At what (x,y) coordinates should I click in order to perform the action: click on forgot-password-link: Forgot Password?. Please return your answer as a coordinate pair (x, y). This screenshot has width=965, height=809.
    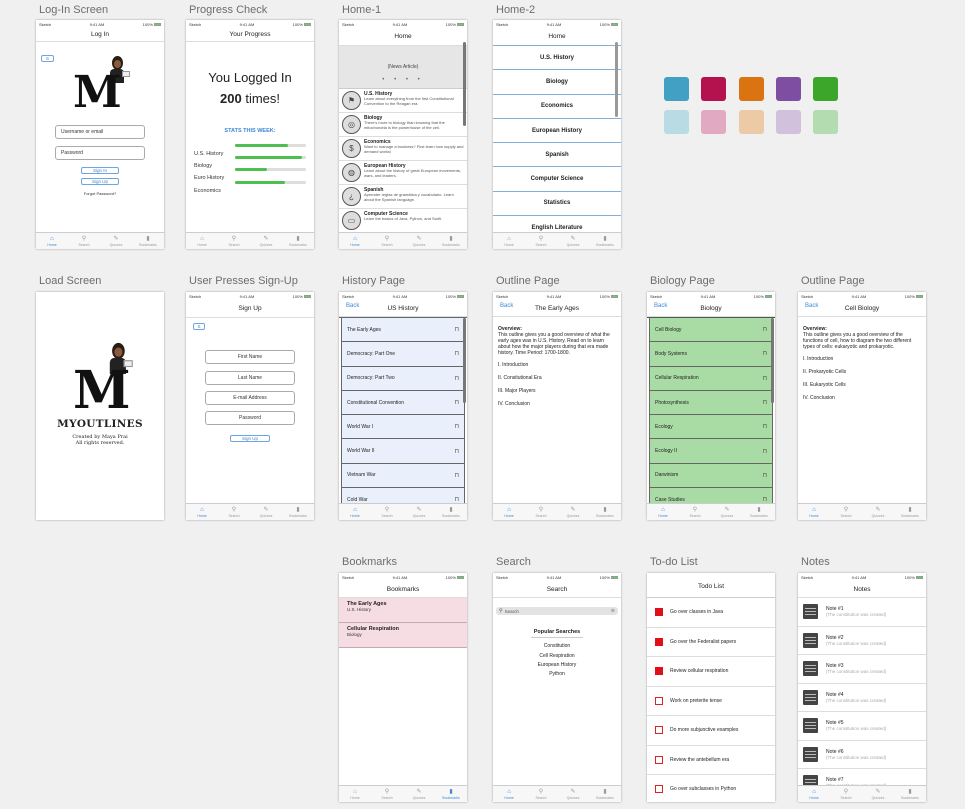
    Looking at the image, I should click on (100, 193).